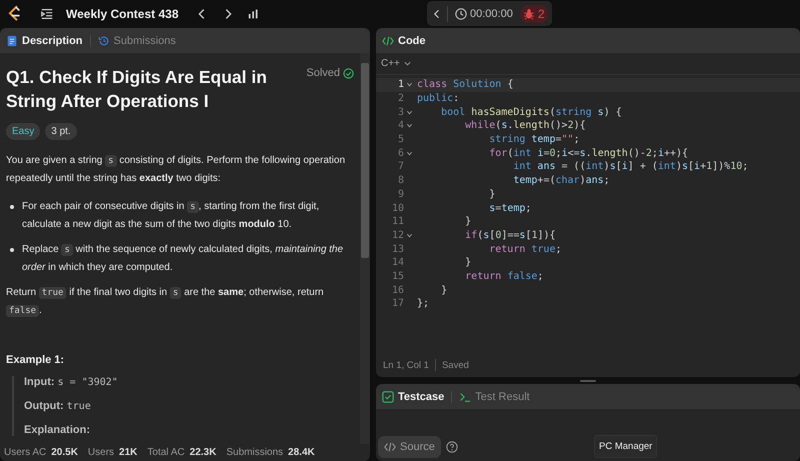 The width and height of the screenshot is (800, 461). Describe the element at coordinates (528, 14) in the screenshot. I see `bug-icon` at that location.